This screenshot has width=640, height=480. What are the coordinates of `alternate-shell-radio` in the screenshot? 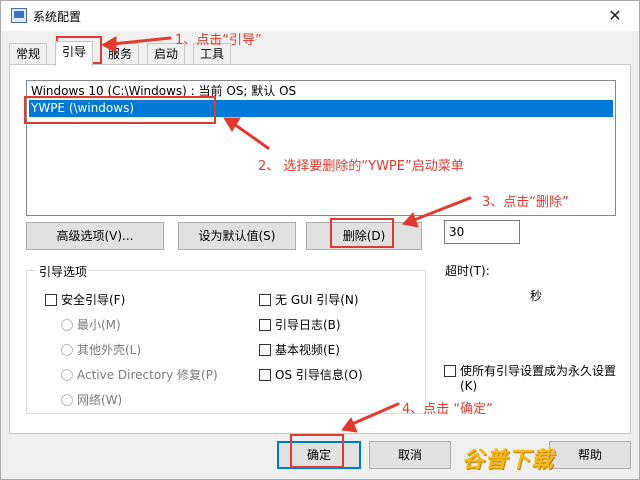 It's located at (67, 350).